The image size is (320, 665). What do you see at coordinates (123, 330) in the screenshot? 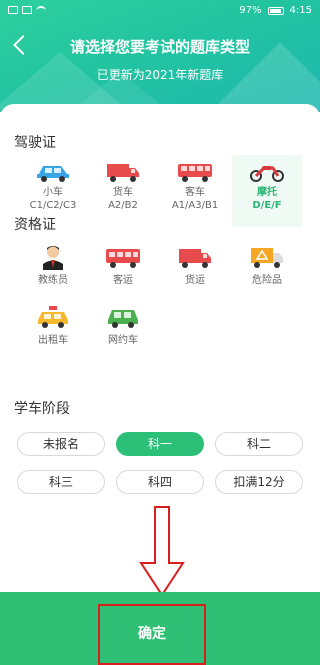
I see `qualification-option-ride-hailing: 网约车` at bounding box center [123, 330].